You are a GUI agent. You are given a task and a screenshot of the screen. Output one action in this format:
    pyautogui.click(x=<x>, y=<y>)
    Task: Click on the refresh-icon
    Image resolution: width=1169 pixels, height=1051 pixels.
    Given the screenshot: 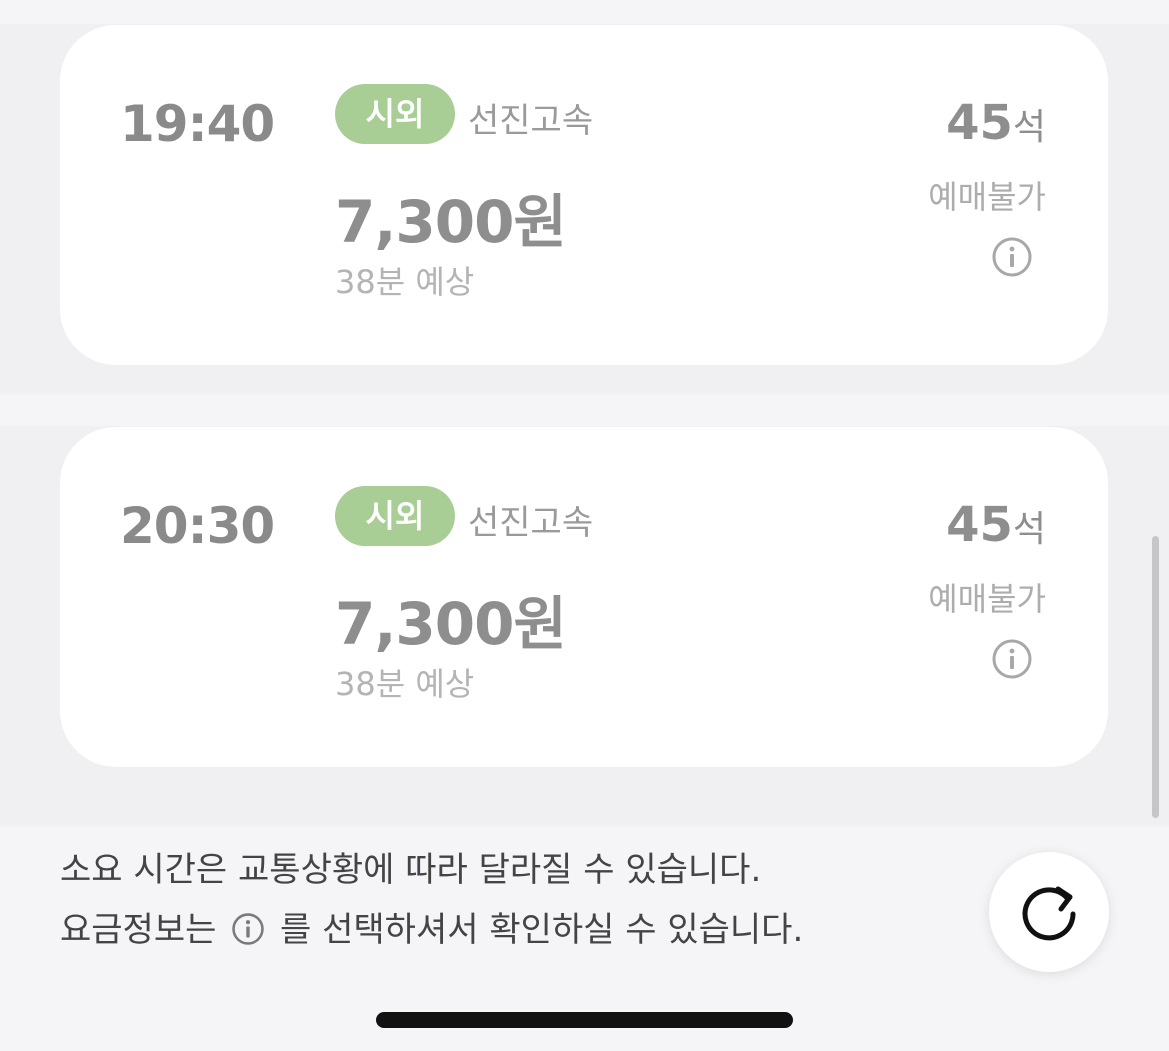 What is the action you would take?
    pyautogui.click(x=1049, y=913)
    